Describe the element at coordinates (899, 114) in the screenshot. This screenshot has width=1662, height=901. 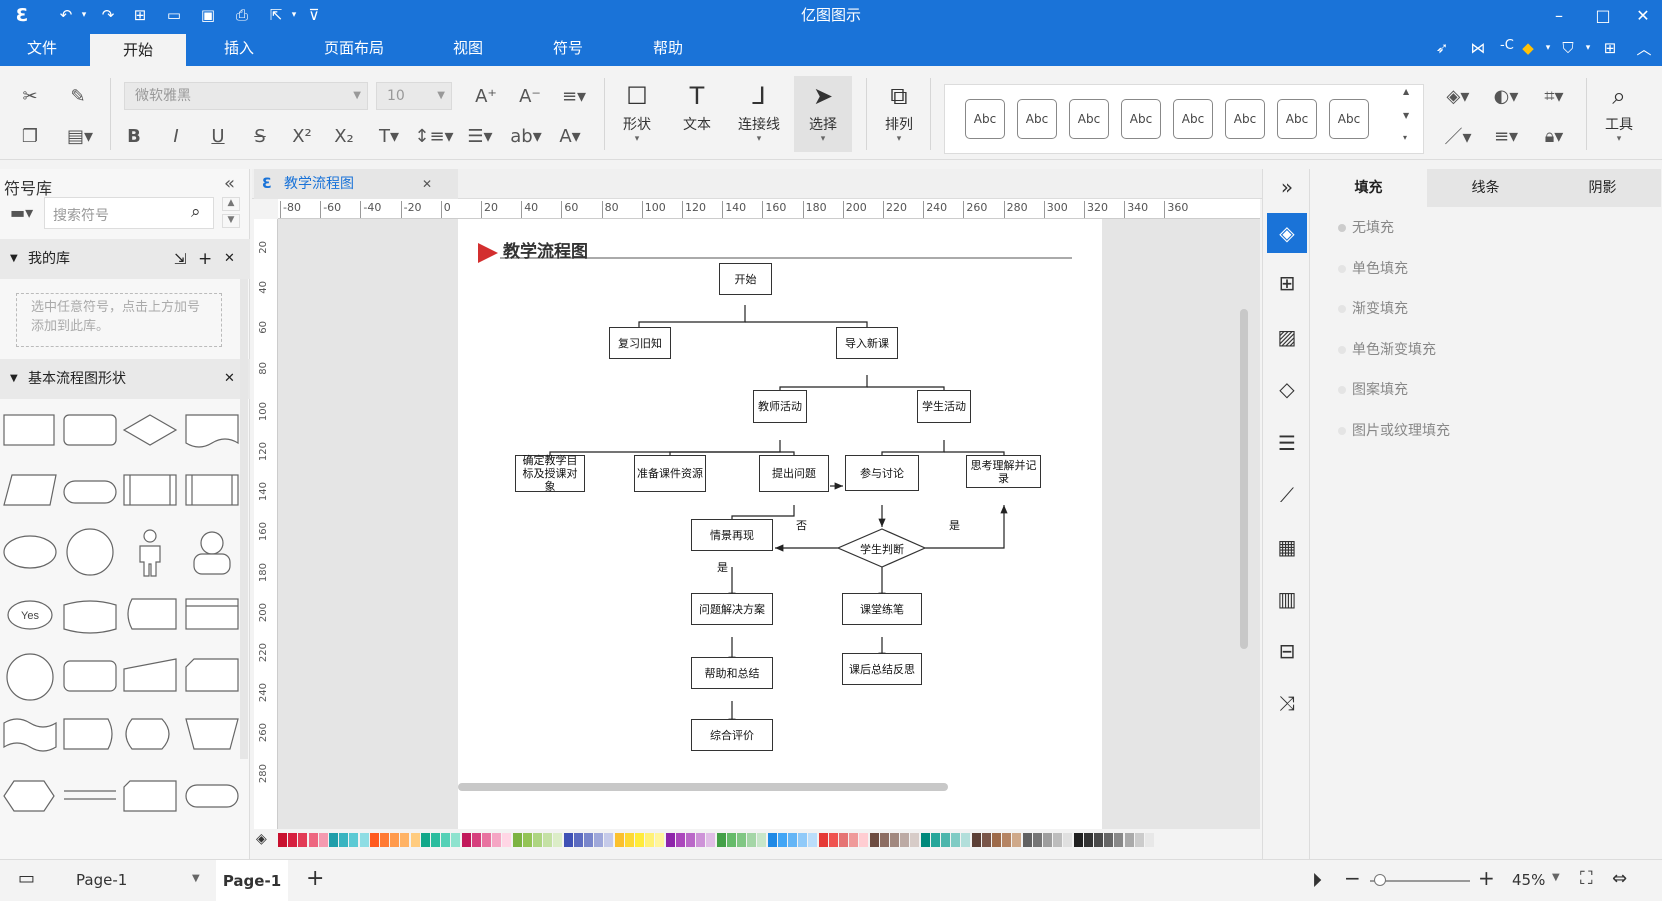
I see `arrange-button: ⧉ 排列 ▾` at that location.